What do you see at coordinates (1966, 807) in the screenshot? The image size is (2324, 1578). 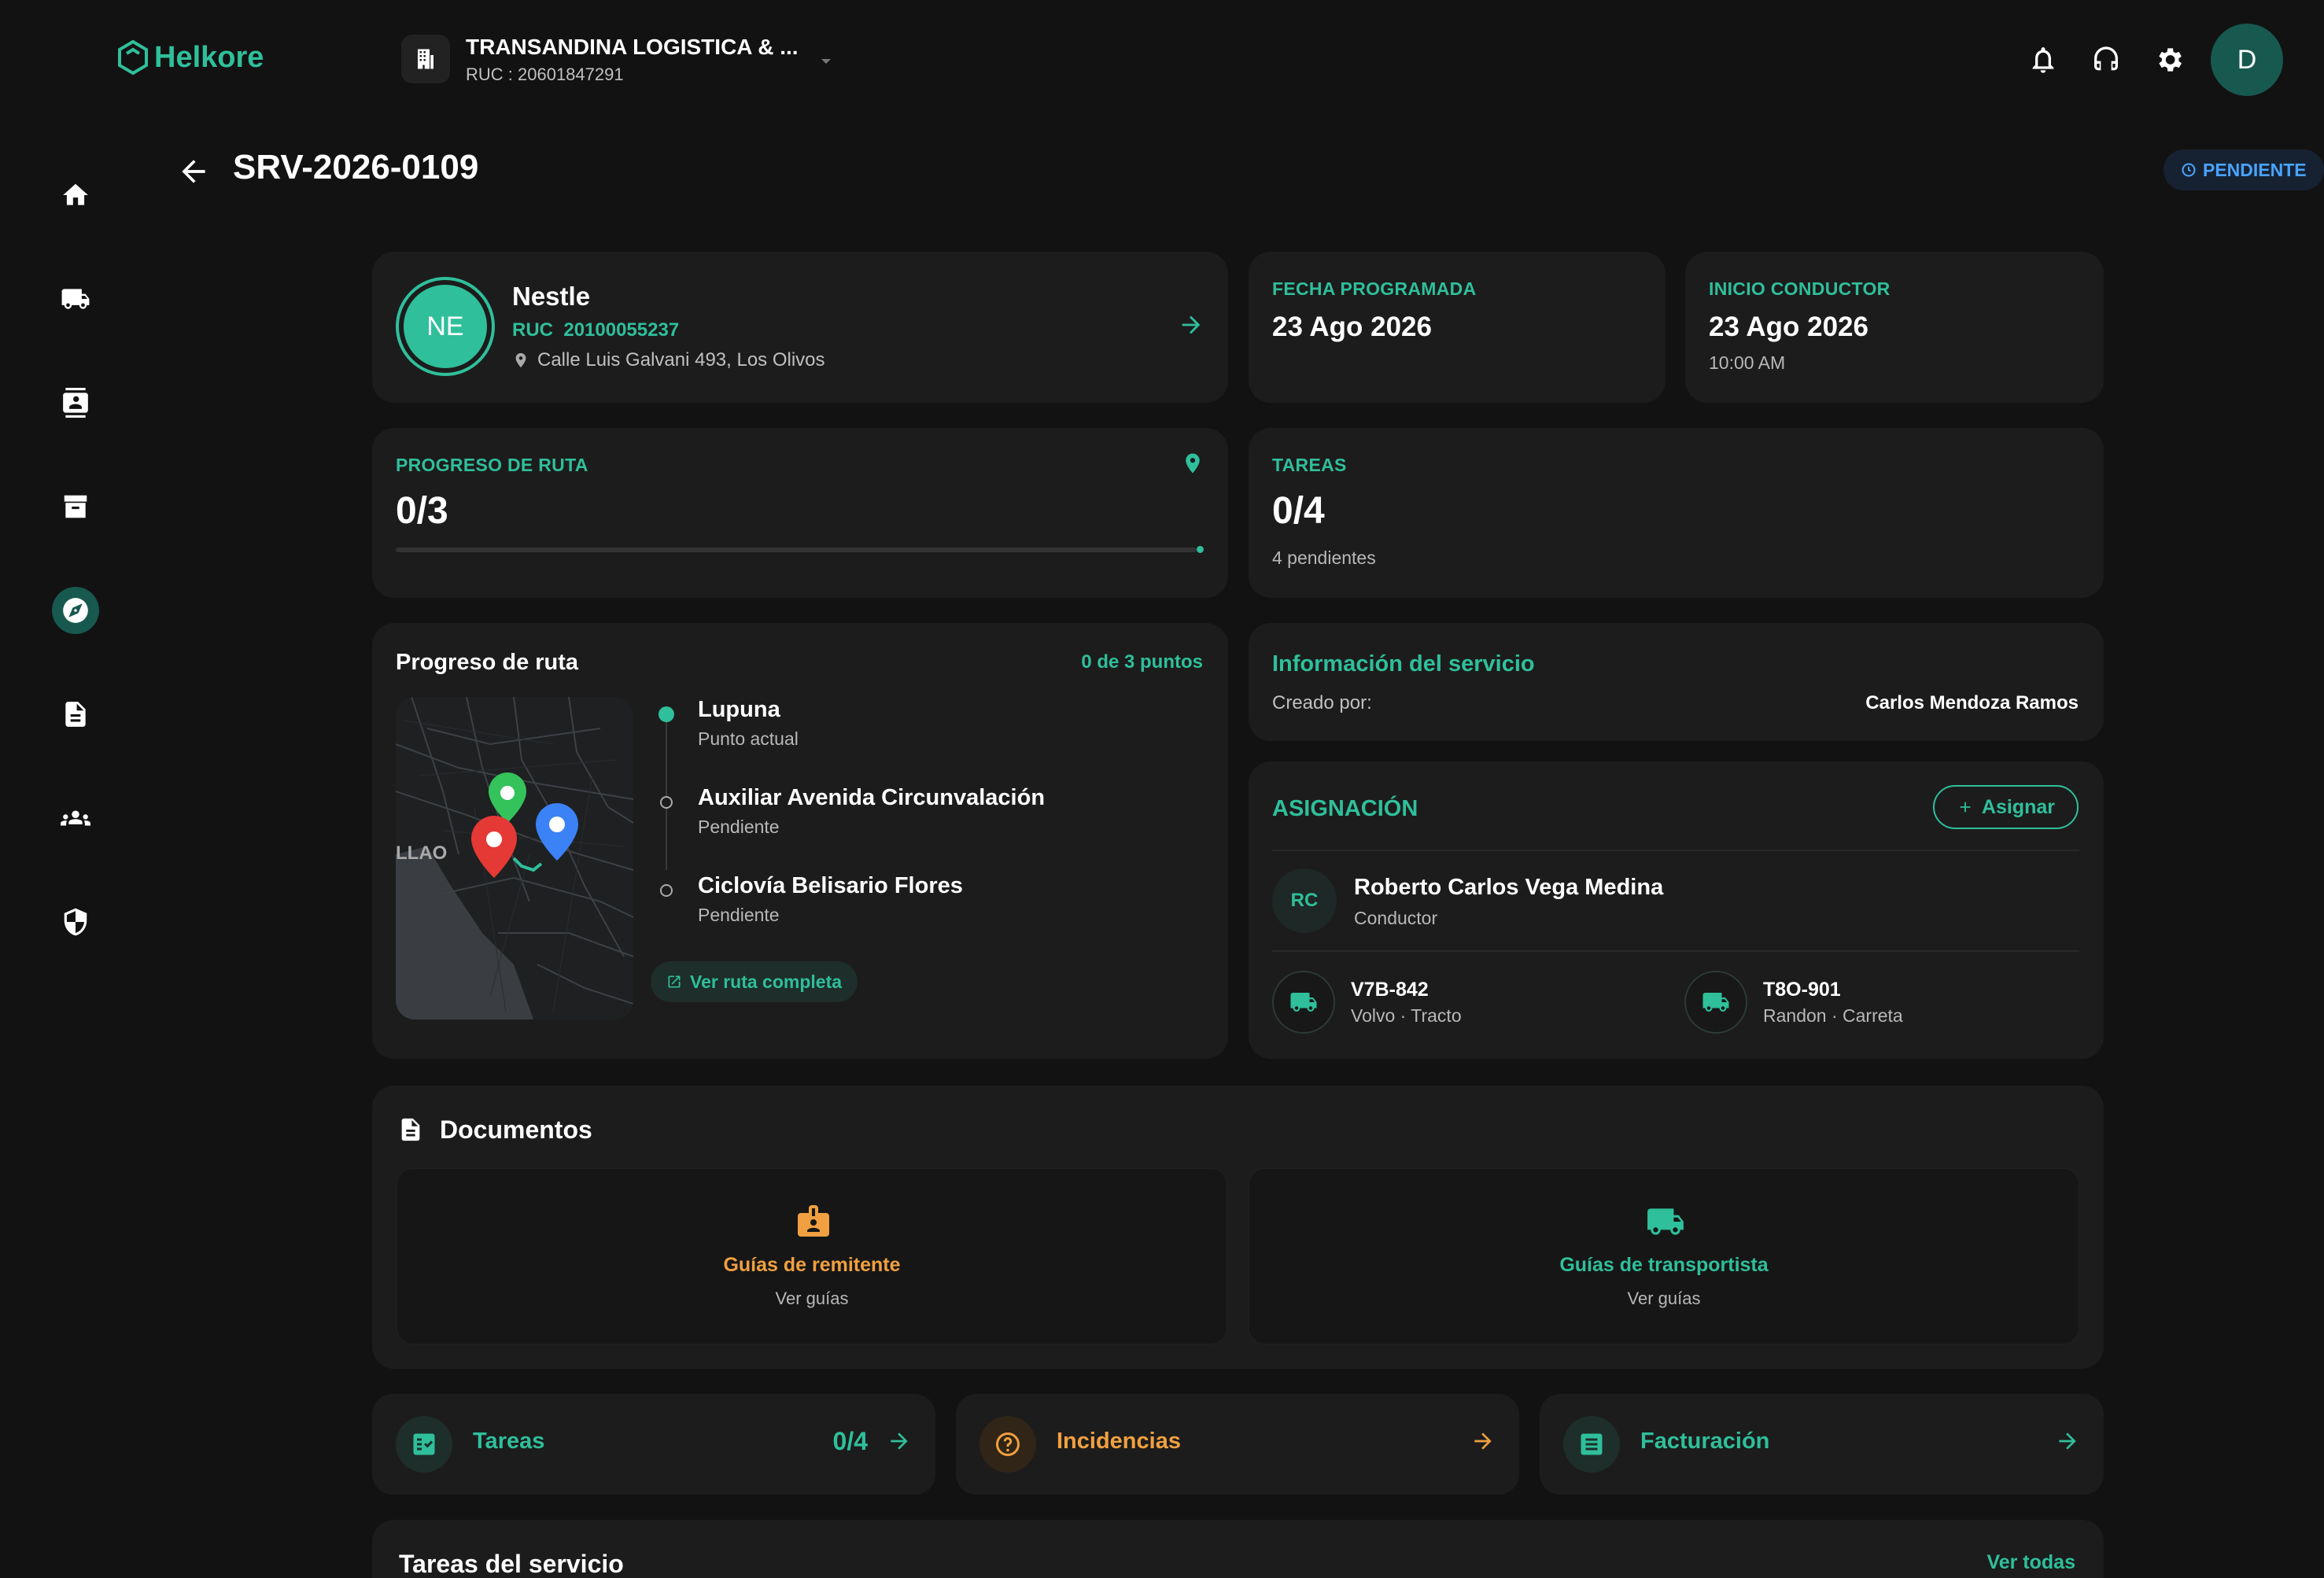 I see `plus-icon` at bounding box center [1966, 807].